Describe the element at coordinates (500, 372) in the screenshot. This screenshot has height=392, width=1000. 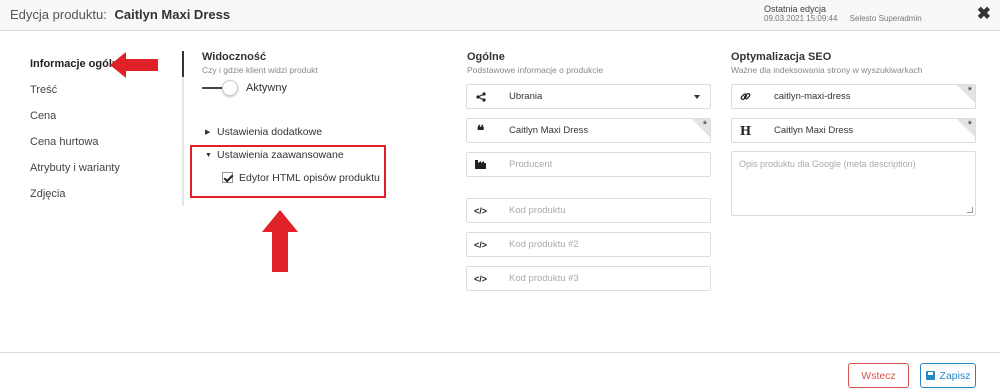
I see `modal-footer: Wstecz Zapisz` at that location.